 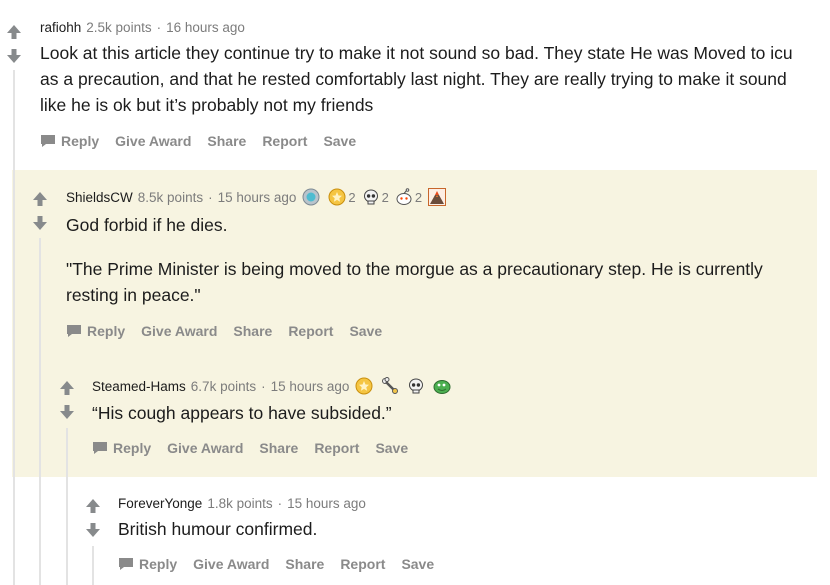 I want to click on silver-award-icon, so click(x=311, y=197).